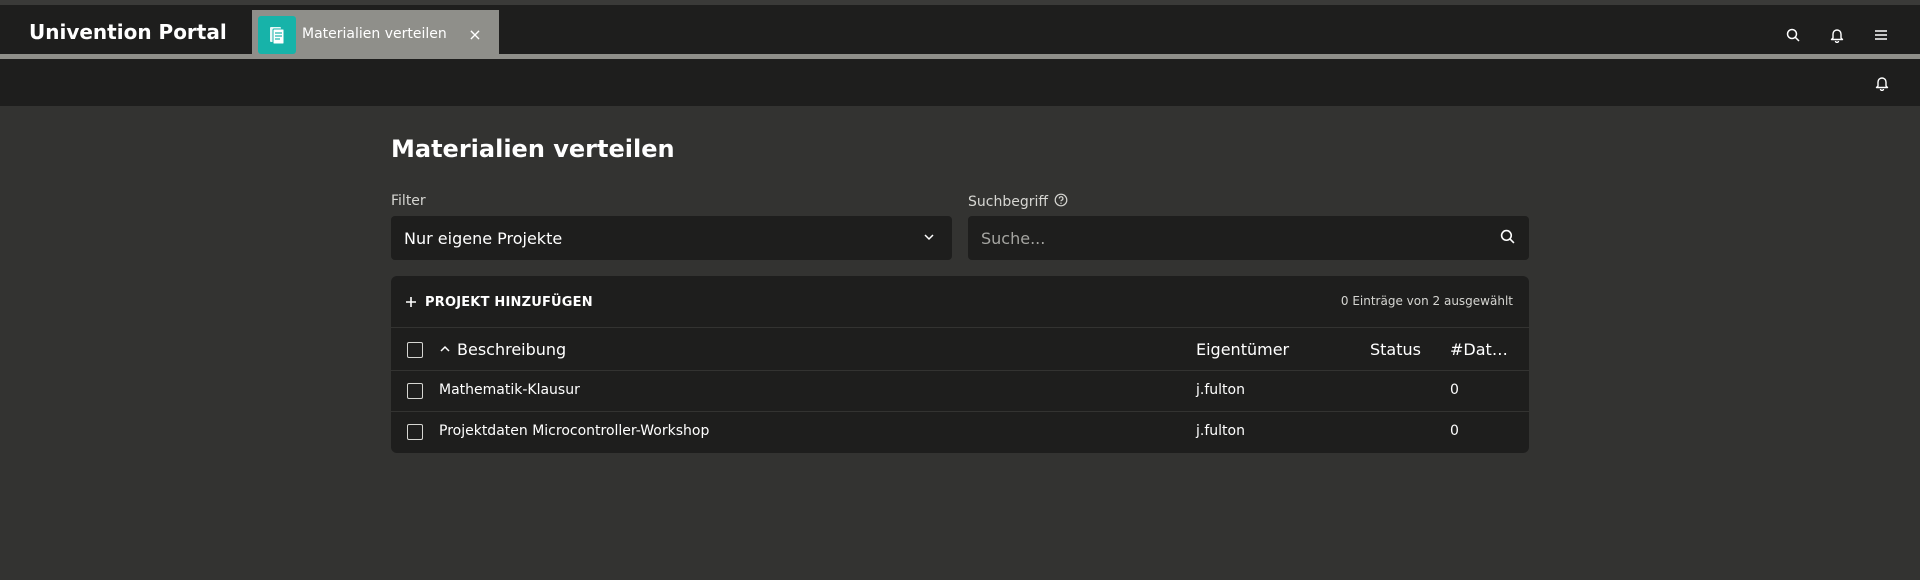  I want to click on help-icon, so click(1061, 202).